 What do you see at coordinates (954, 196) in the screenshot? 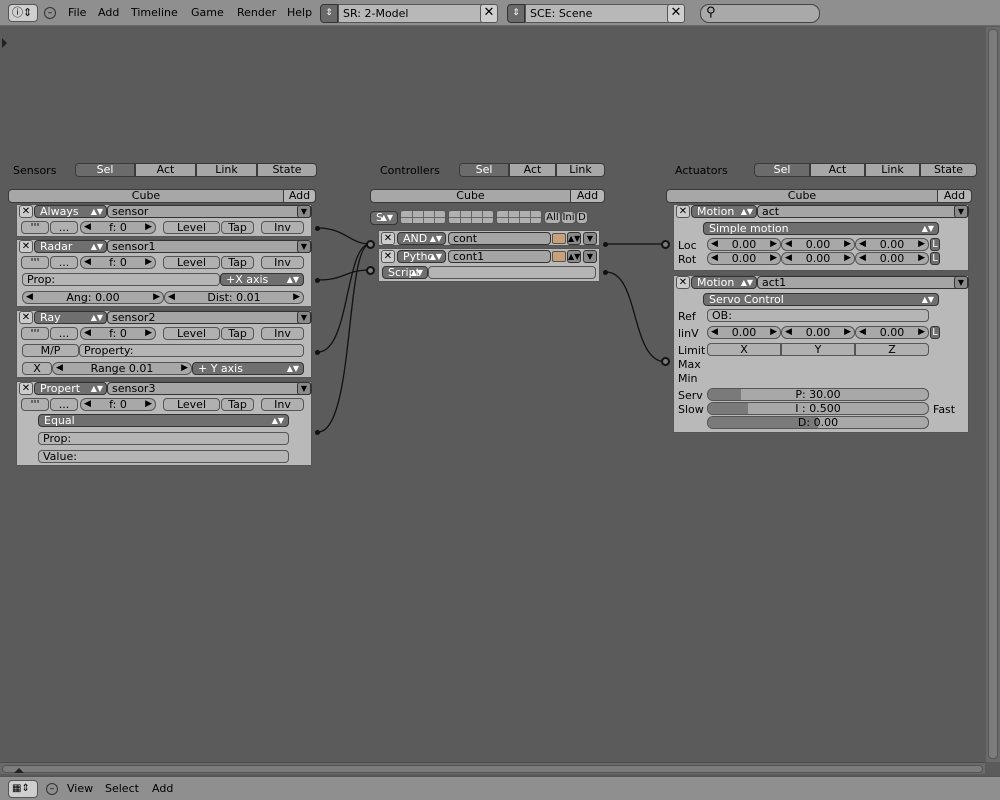
I see `actuators-add-button: Add` at bounding box center [954, 196].